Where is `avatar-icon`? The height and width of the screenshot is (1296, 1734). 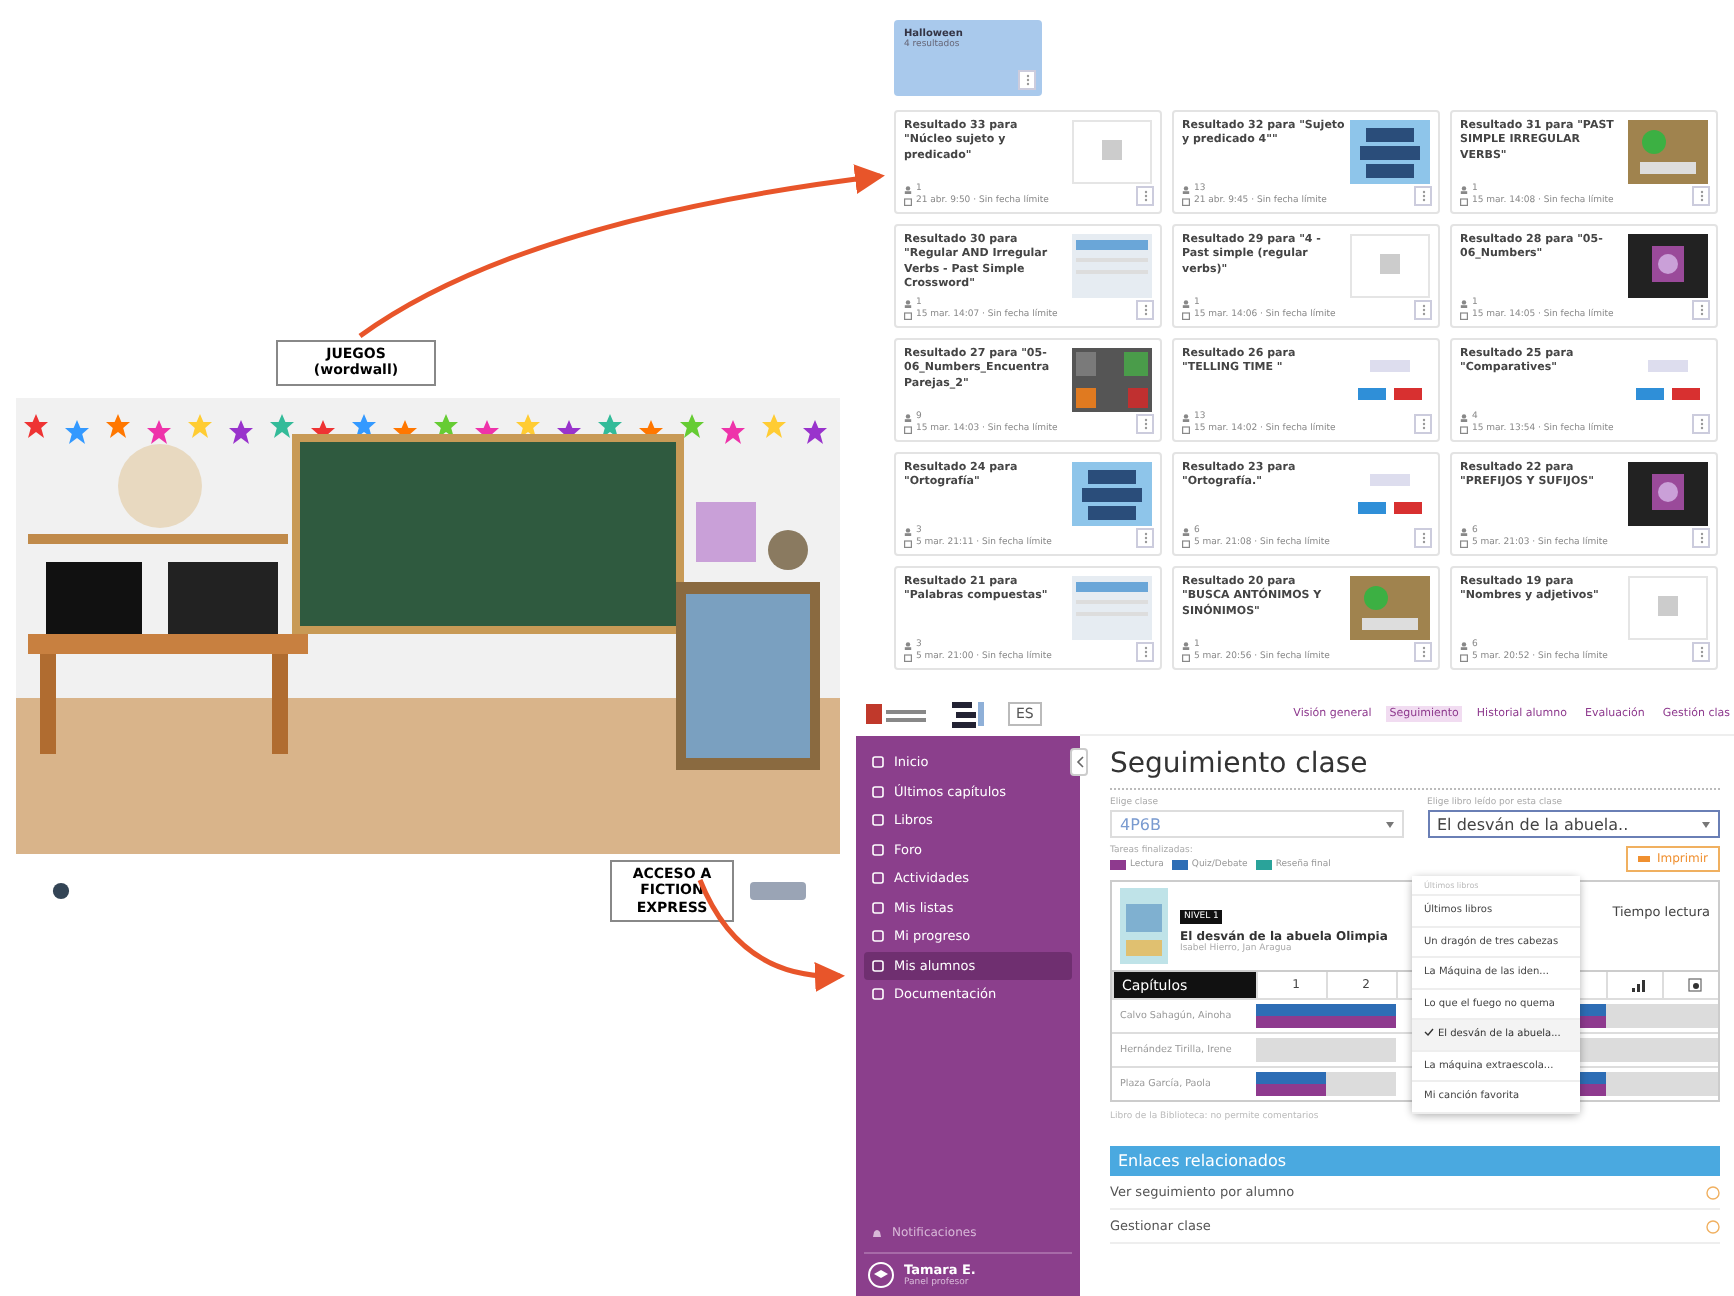 avatar-icon is located at coordinates (881, 1275).